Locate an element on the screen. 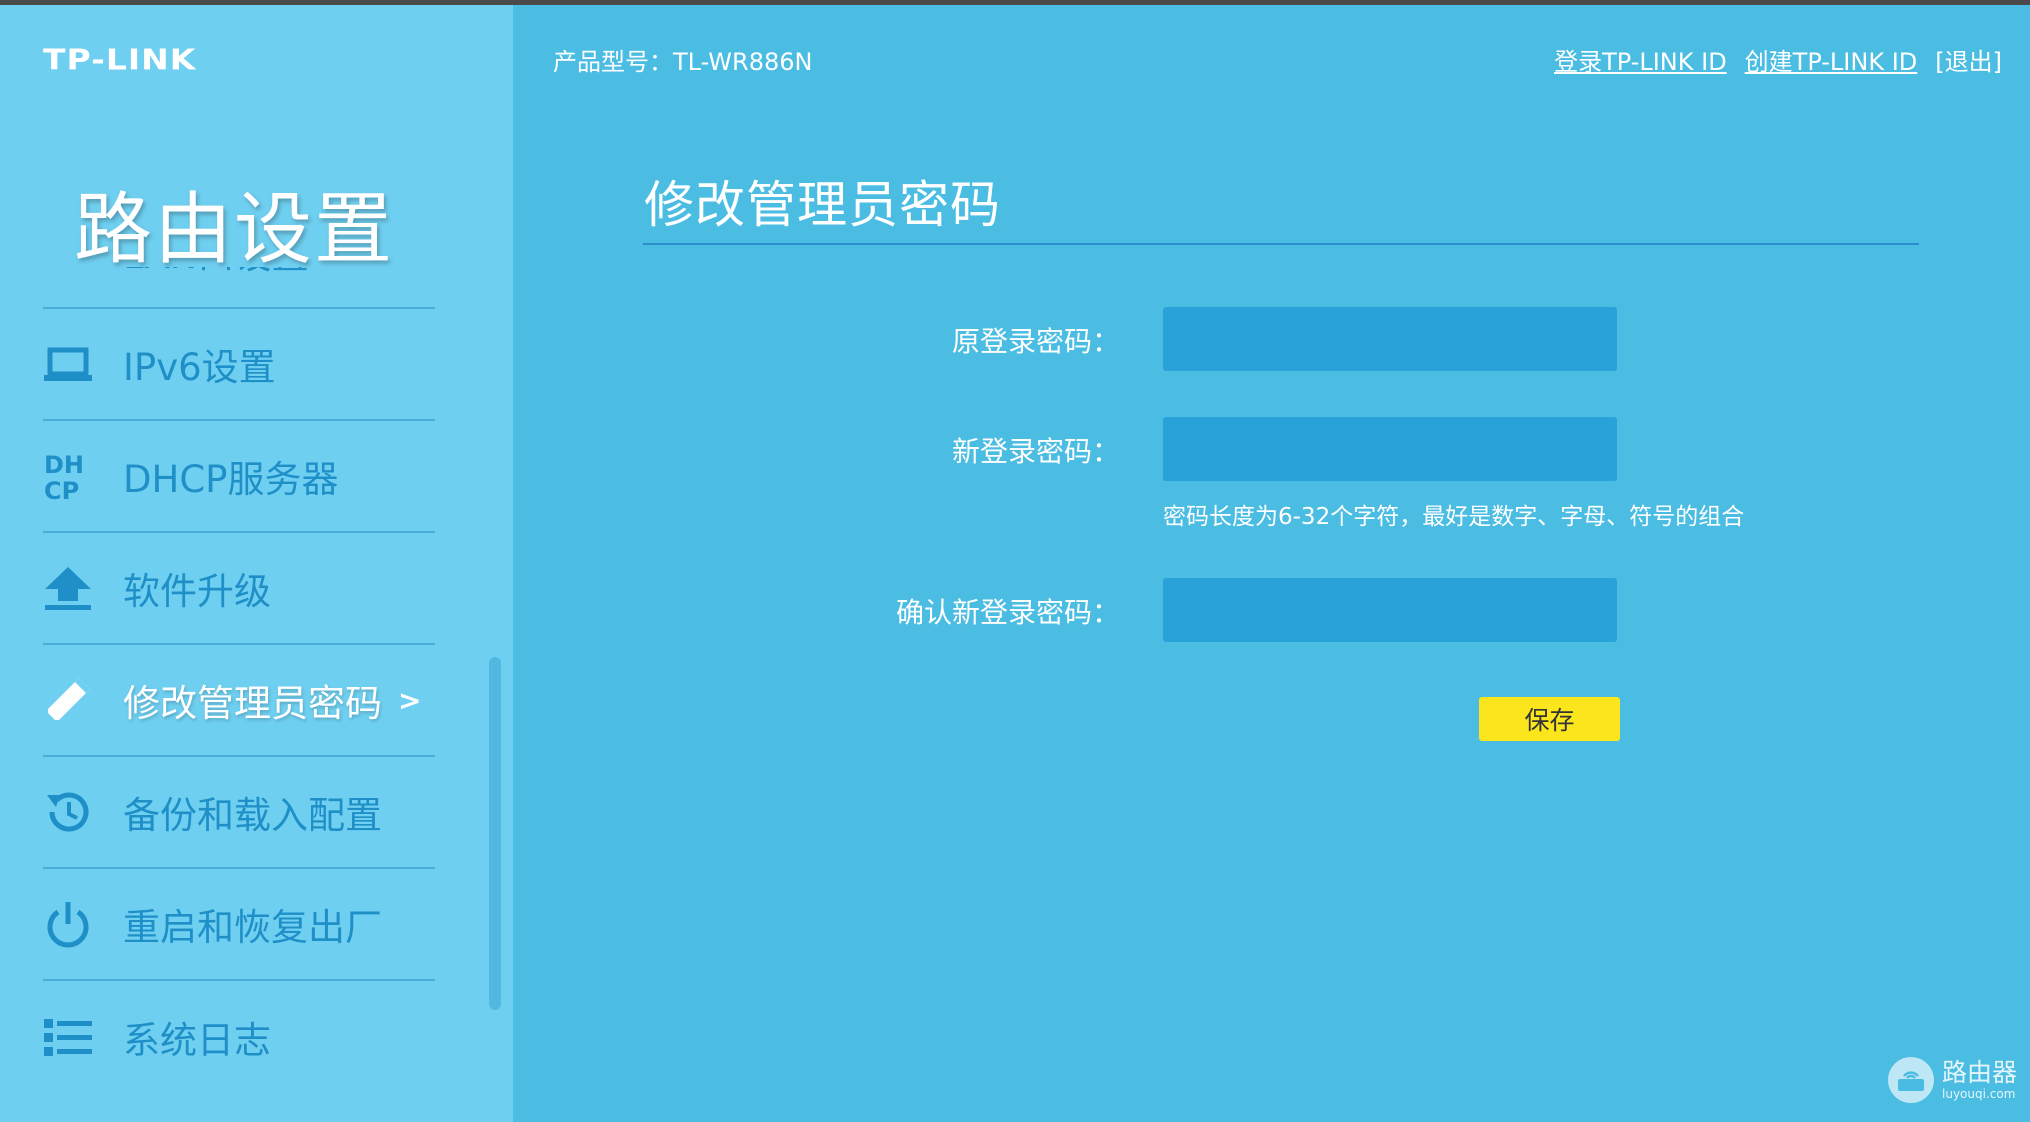 This screenshot has height=1122, width=2030. sidebar-menu: LAN口设置 IPv6设置 DHCP DHCP服务器 is located at coordinates (239, 694).